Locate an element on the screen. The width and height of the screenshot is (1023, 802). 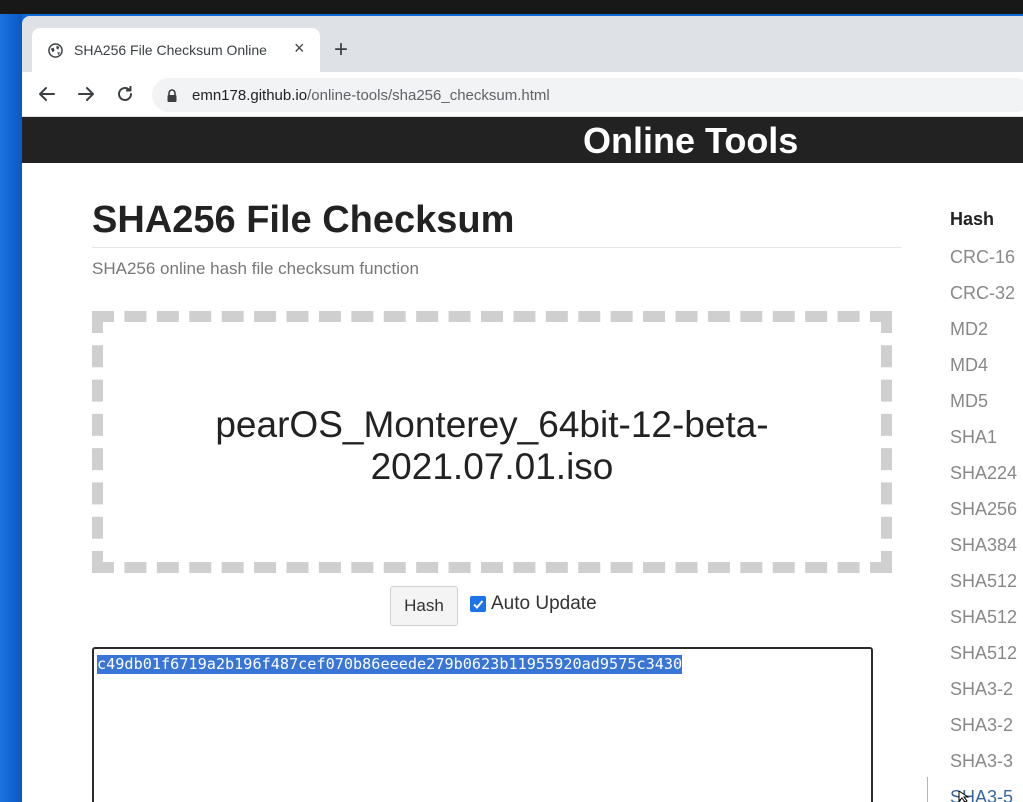
sidebar-item-sha3-384: SHA3-3 is located at coordinates (981, 761).